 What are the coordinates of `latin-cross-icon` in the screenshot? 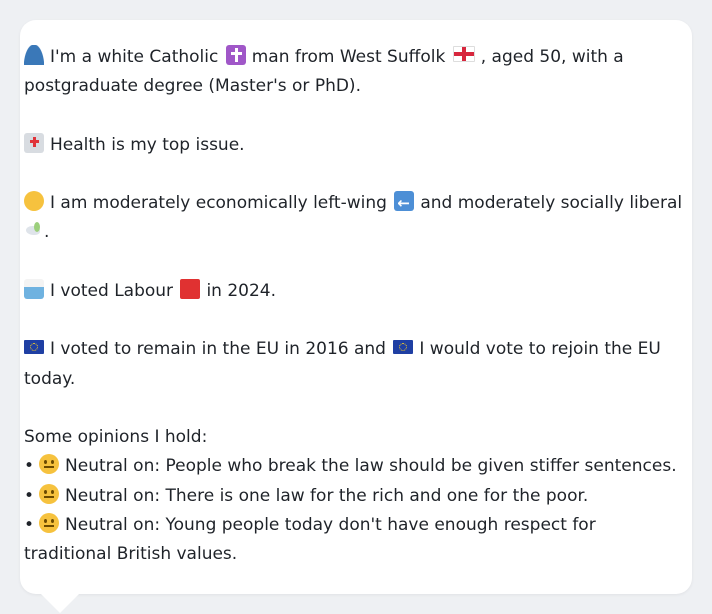 It's located at (235, 55).